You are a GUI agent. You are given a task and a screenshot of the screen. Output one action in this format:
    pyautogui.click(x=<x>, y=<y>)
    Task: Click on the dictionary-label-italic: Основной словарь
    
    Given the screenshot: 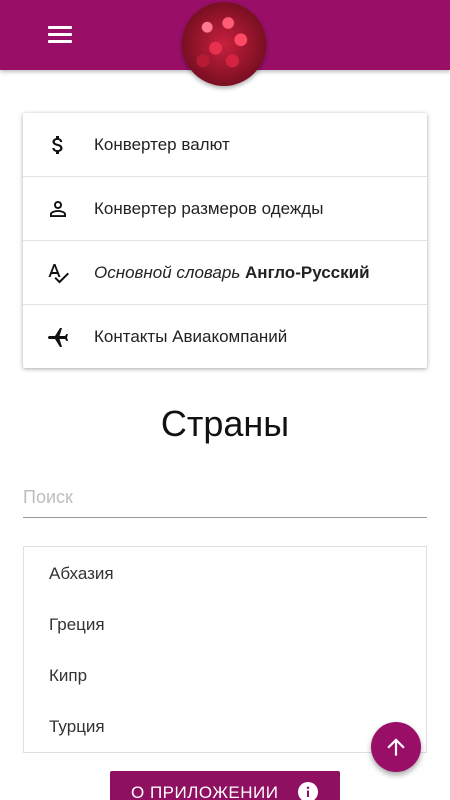 What is the action you would take?
    pyautogui.click(x=167, y=272)
    